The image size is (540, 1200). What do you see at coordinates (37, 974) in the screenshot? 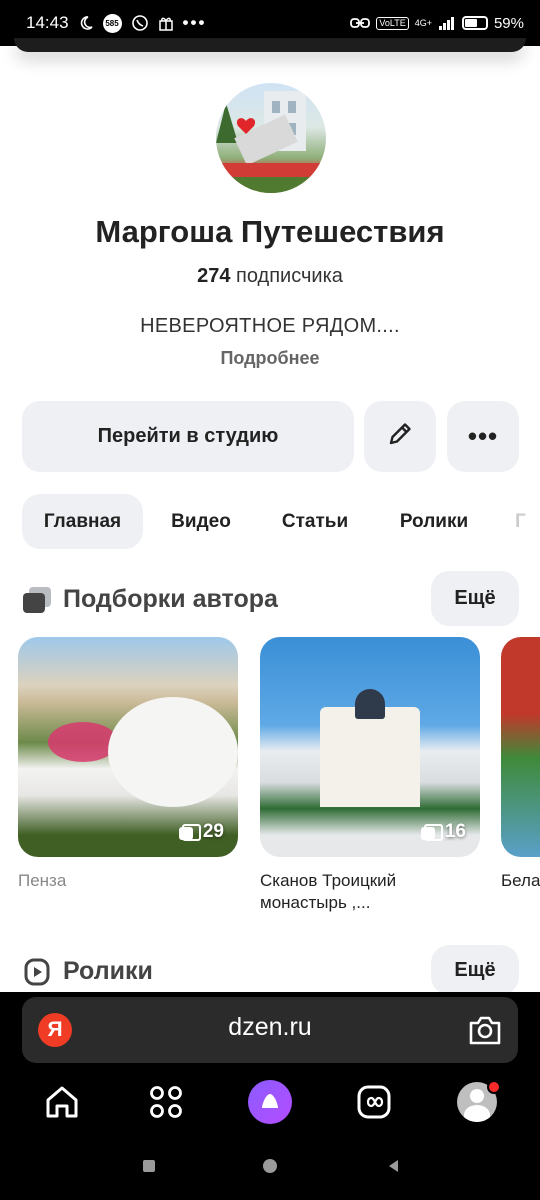
I see `shorts-icon` at bounding box center [37, 974].